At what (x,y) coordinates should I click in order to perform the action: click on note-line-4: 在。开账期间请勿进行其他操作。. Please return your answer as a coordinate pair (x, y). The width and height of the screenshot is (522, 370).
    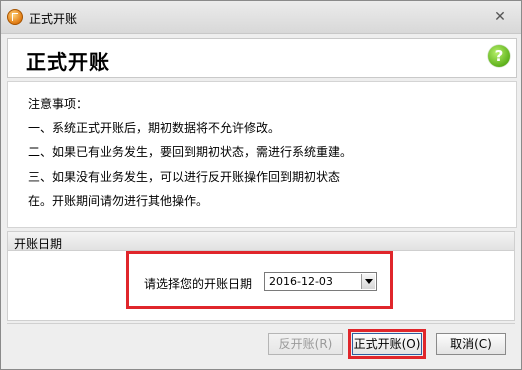
    Looking at the image, I should click on (118, 201).